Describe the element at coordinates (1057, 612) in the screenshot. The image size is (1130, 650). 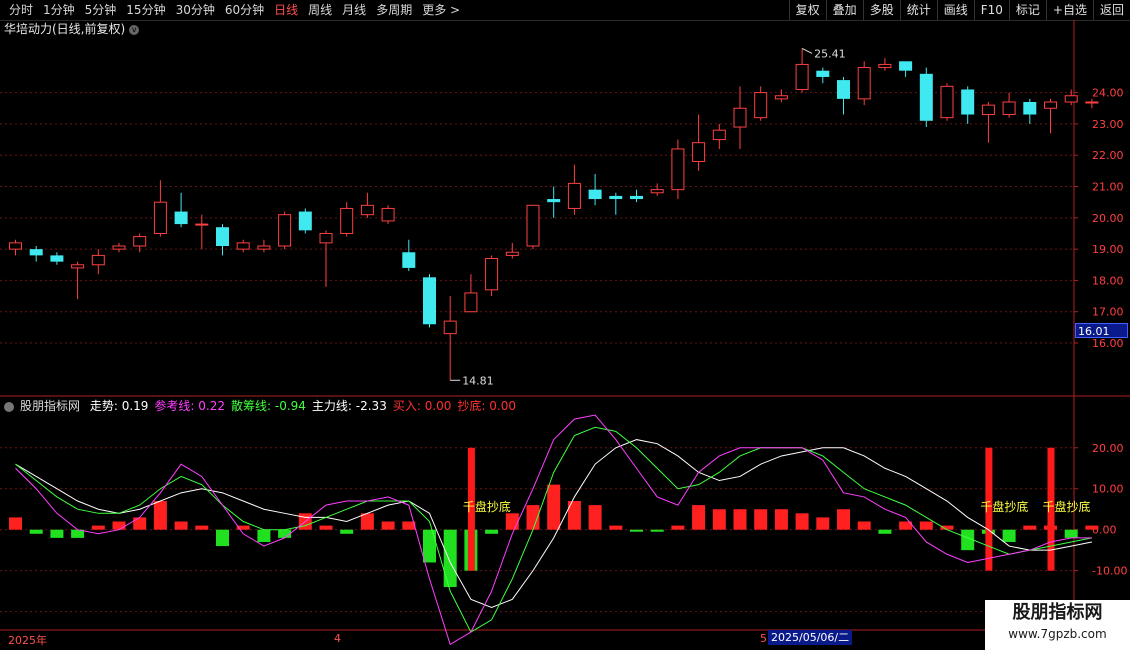
I see `logo-title: 股朋指标网` at that location.